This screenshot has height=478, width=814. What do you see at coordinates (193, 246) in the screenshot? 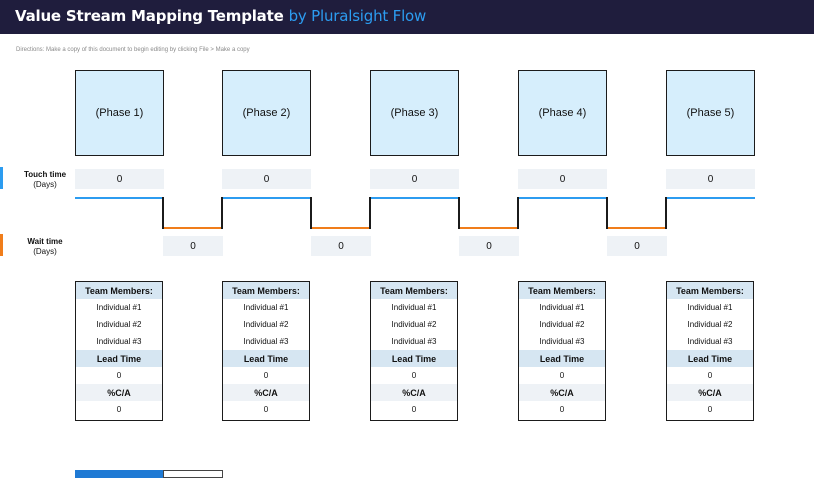
I see `wait-time-cell-1: 0` at bounding box center [193, 246].